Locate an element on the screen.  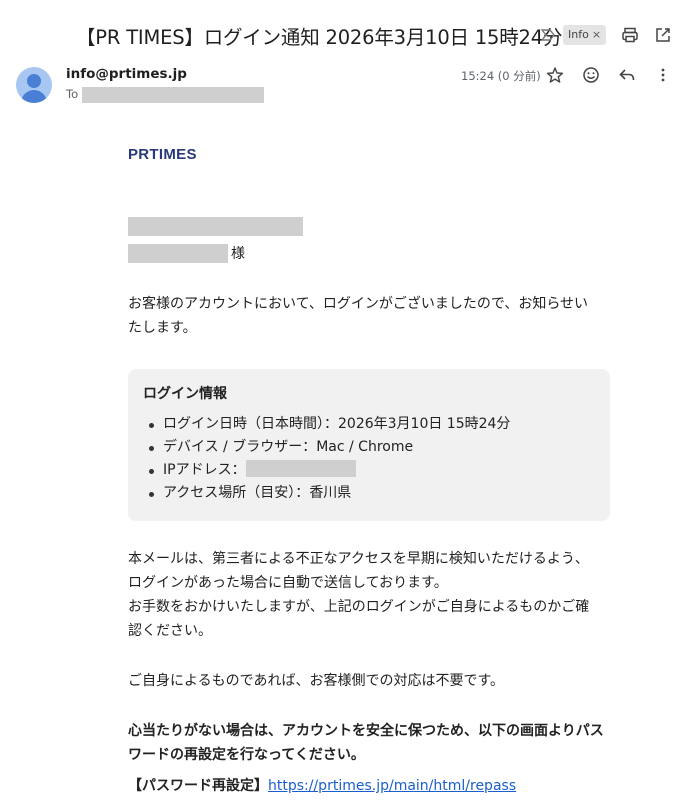
notice-line-1: 本メールは、第三者による不正なアクセスを早期に検知いただけるよう、 is located at coordinates (358, 559).